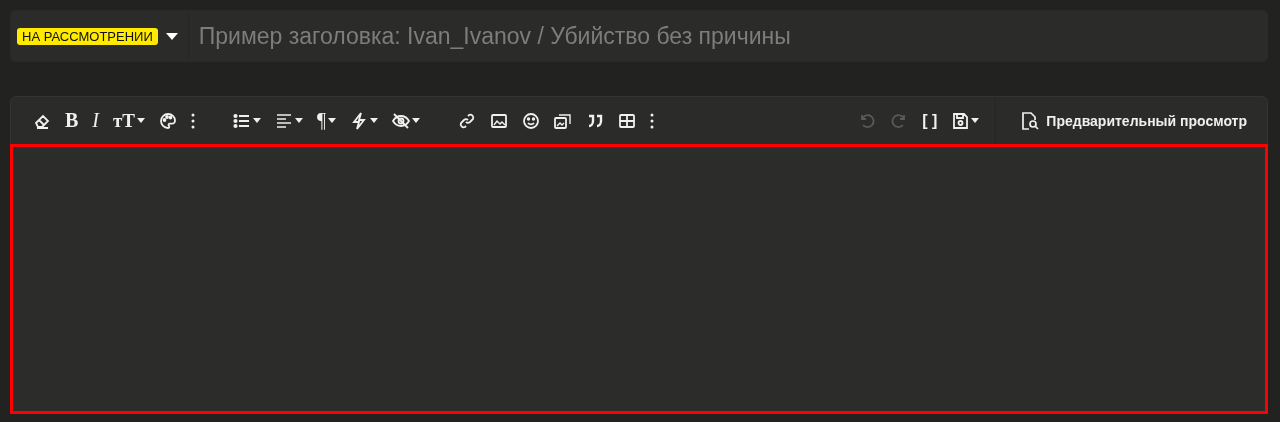  Describe the element at coordinates (960, 120) in the screenshot. I see `floppy-icon` at that location.